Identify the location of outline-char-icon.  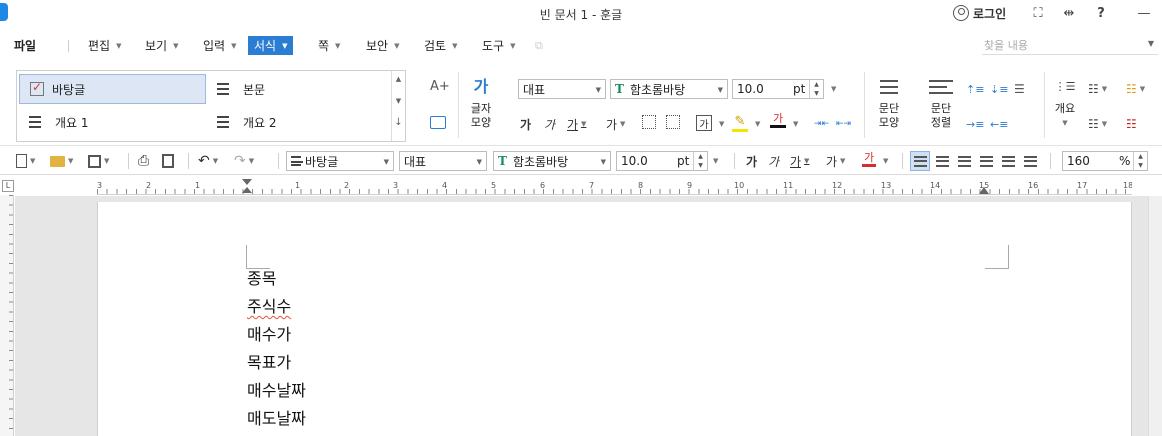
(649, 122).